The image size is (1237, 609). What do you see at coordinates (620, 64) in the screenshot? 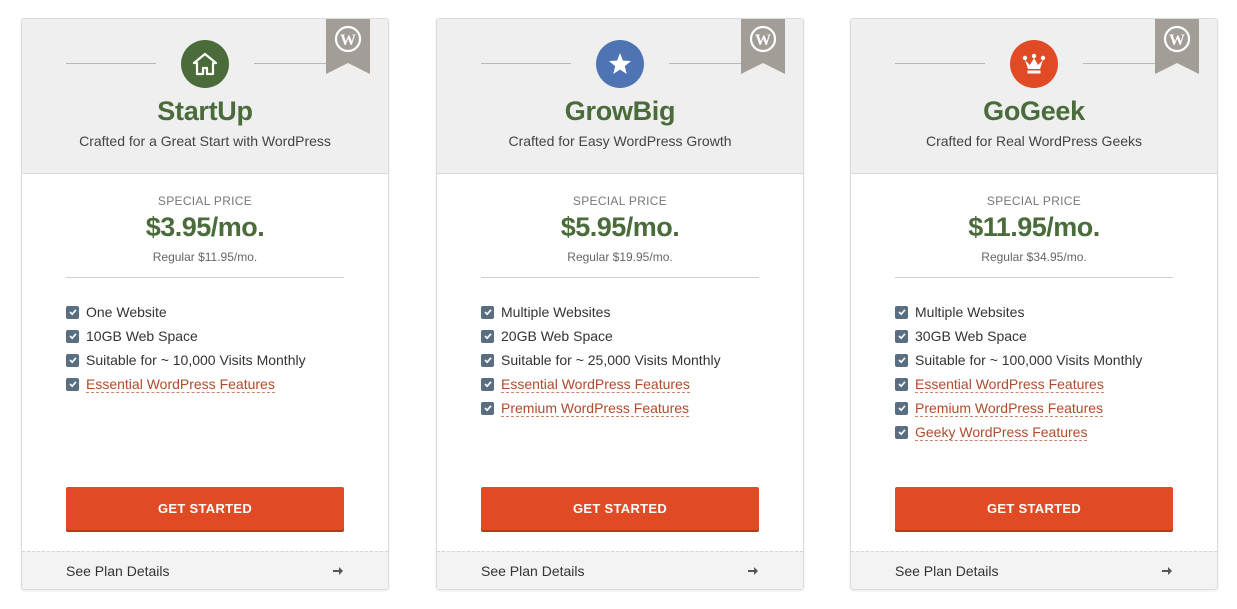
I see `star-icon` at bounding box center [620, 64].